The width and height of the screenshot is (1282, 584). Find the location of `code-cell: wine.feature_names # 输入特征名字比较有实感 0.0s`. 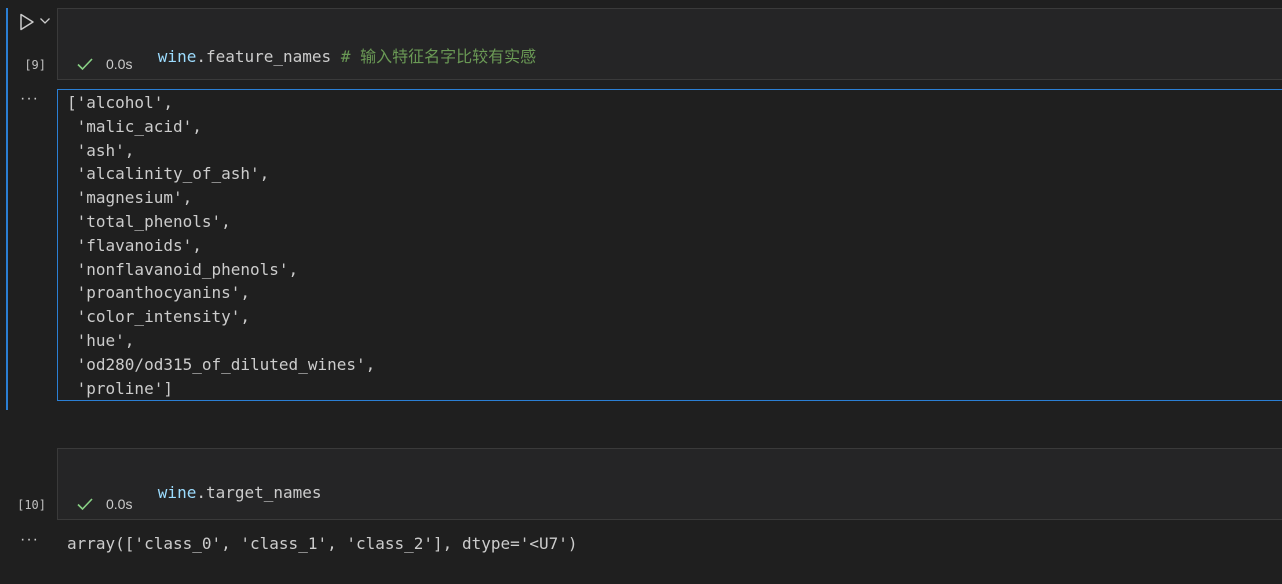

code-cell: wine.feature_names # 输入特征名字比较有实感 0.0s is located at coordinates (669, 44).